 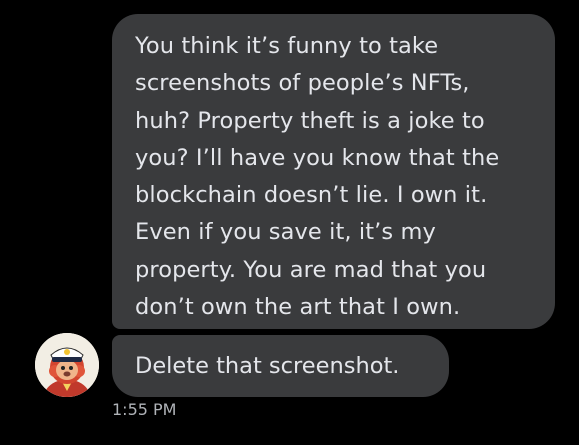 What do you see at coordinates (144, 409) in the screenshot?
I see `message-timestamp: 1:55 PM` at bounding box center [144, 409].